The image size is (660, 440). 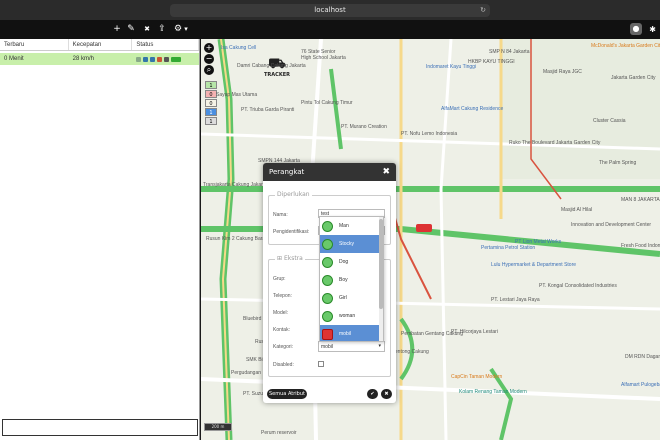 What do you see at coordinates (283, 347) in the screenshot?
I see `category-label: Kategori:` at bounding box center [283, 347].